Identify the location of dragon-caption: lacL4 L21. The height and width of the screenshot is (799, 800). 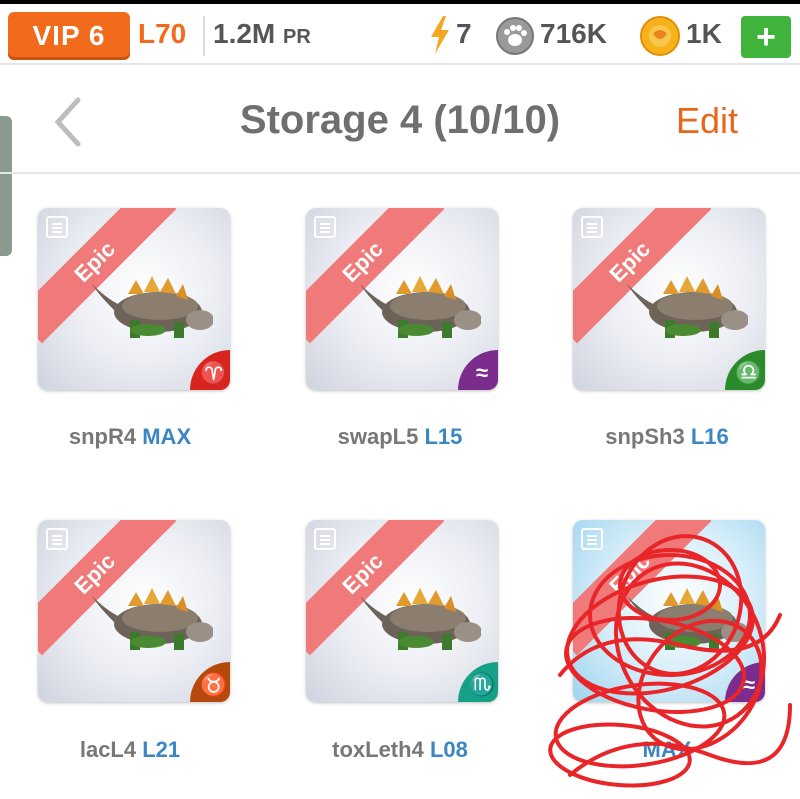
(130, 750).